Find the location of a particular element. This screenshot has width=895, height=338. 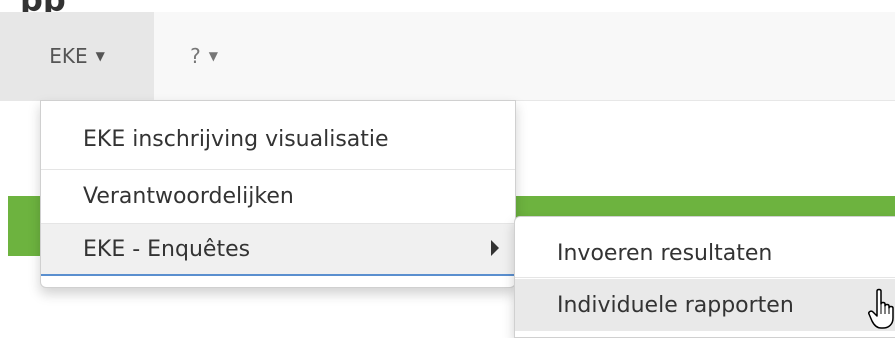

submenu-item-label: Individuele rapporten is located at coordinates (675, 305).